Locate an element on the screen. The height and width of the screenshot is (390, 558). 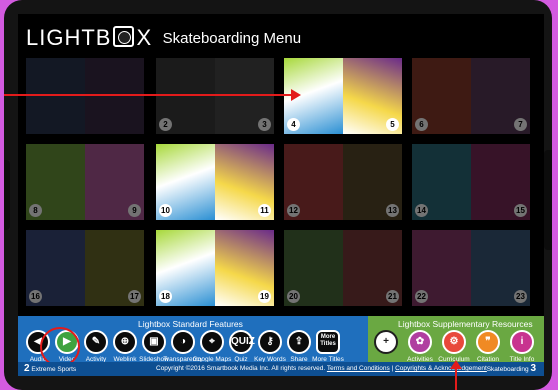
page-number-right: 11 is located at coordinates (264, 210).